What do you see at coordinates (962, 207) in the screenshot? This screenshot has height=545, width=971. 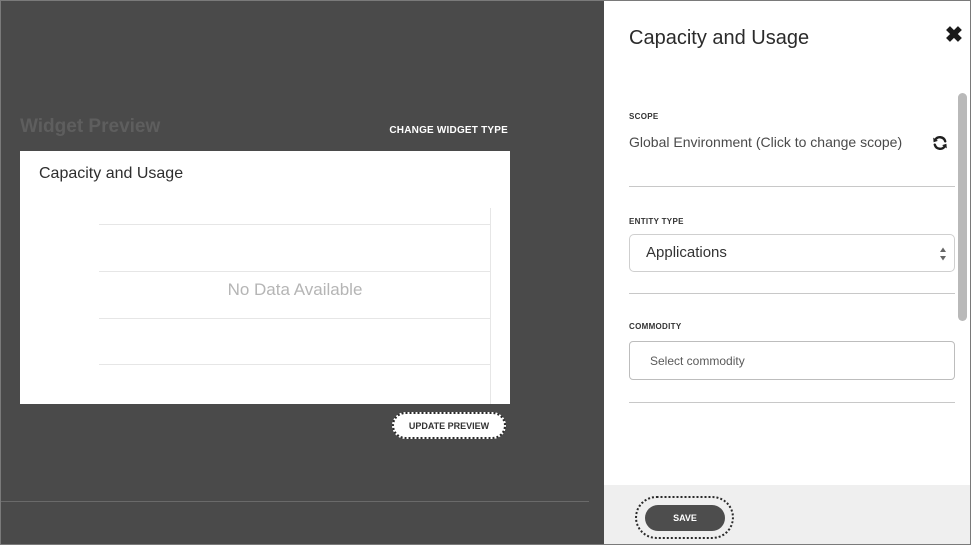 I see `scrollbar-thumb` at bounding box center [962, 207].